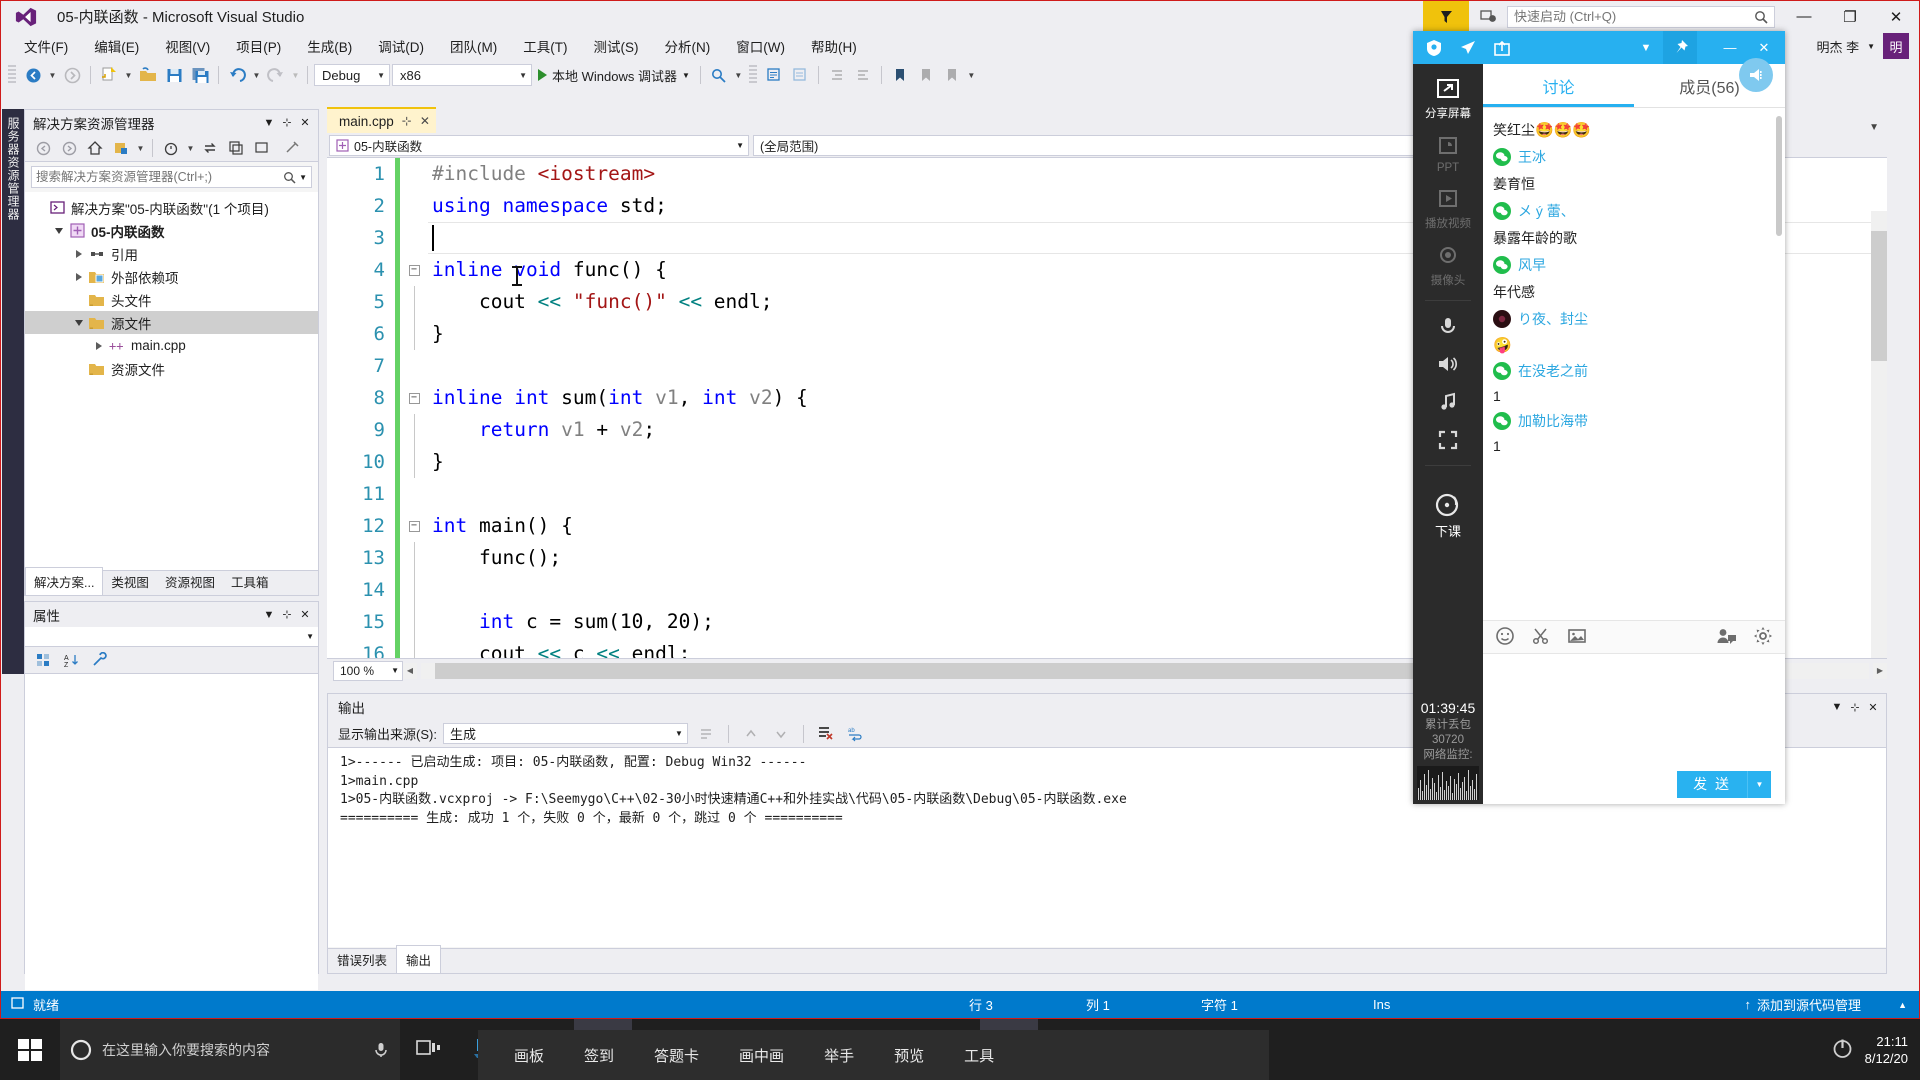  Describe the element at coordinates (121, 148) in the screenshot. I see `pending-changes-icon` at that location.